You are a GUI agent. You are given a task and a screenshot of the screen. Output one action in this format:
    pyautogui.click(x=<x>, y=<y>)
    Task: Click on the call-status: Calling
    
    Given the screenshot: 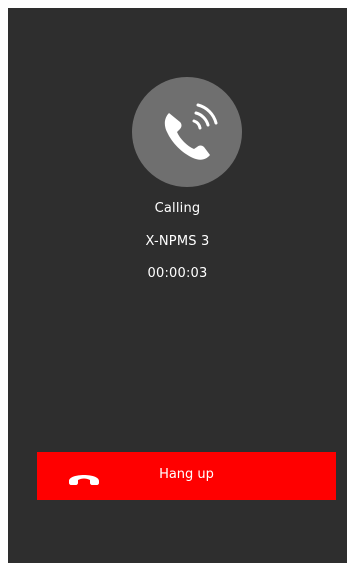 What is the action you would take?
    pyautogui.click(x=177, y=208)
    